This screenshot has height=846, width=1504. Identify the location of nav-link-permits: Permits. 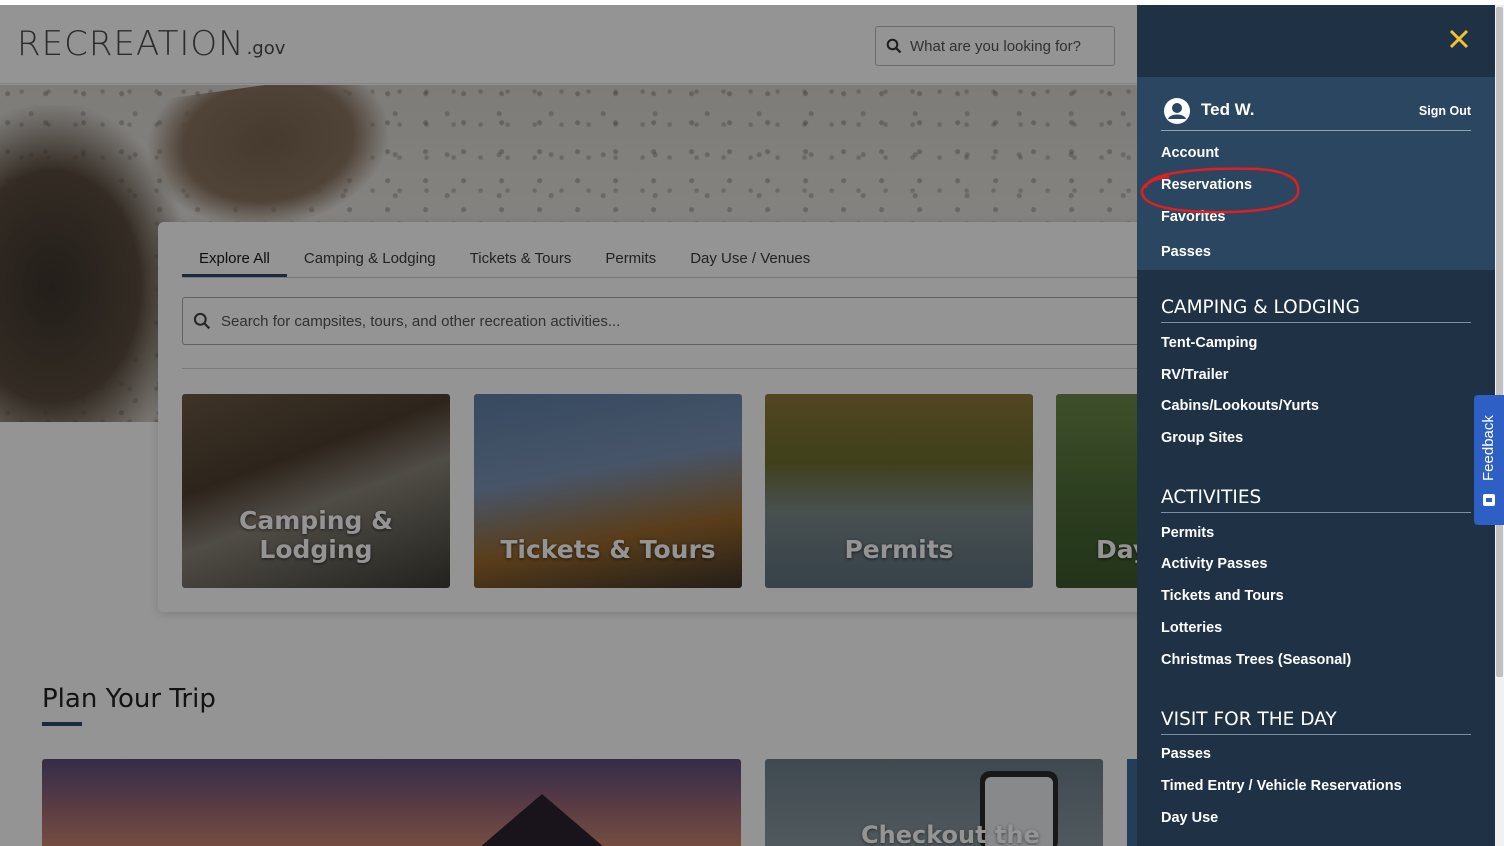
(1187, 533).